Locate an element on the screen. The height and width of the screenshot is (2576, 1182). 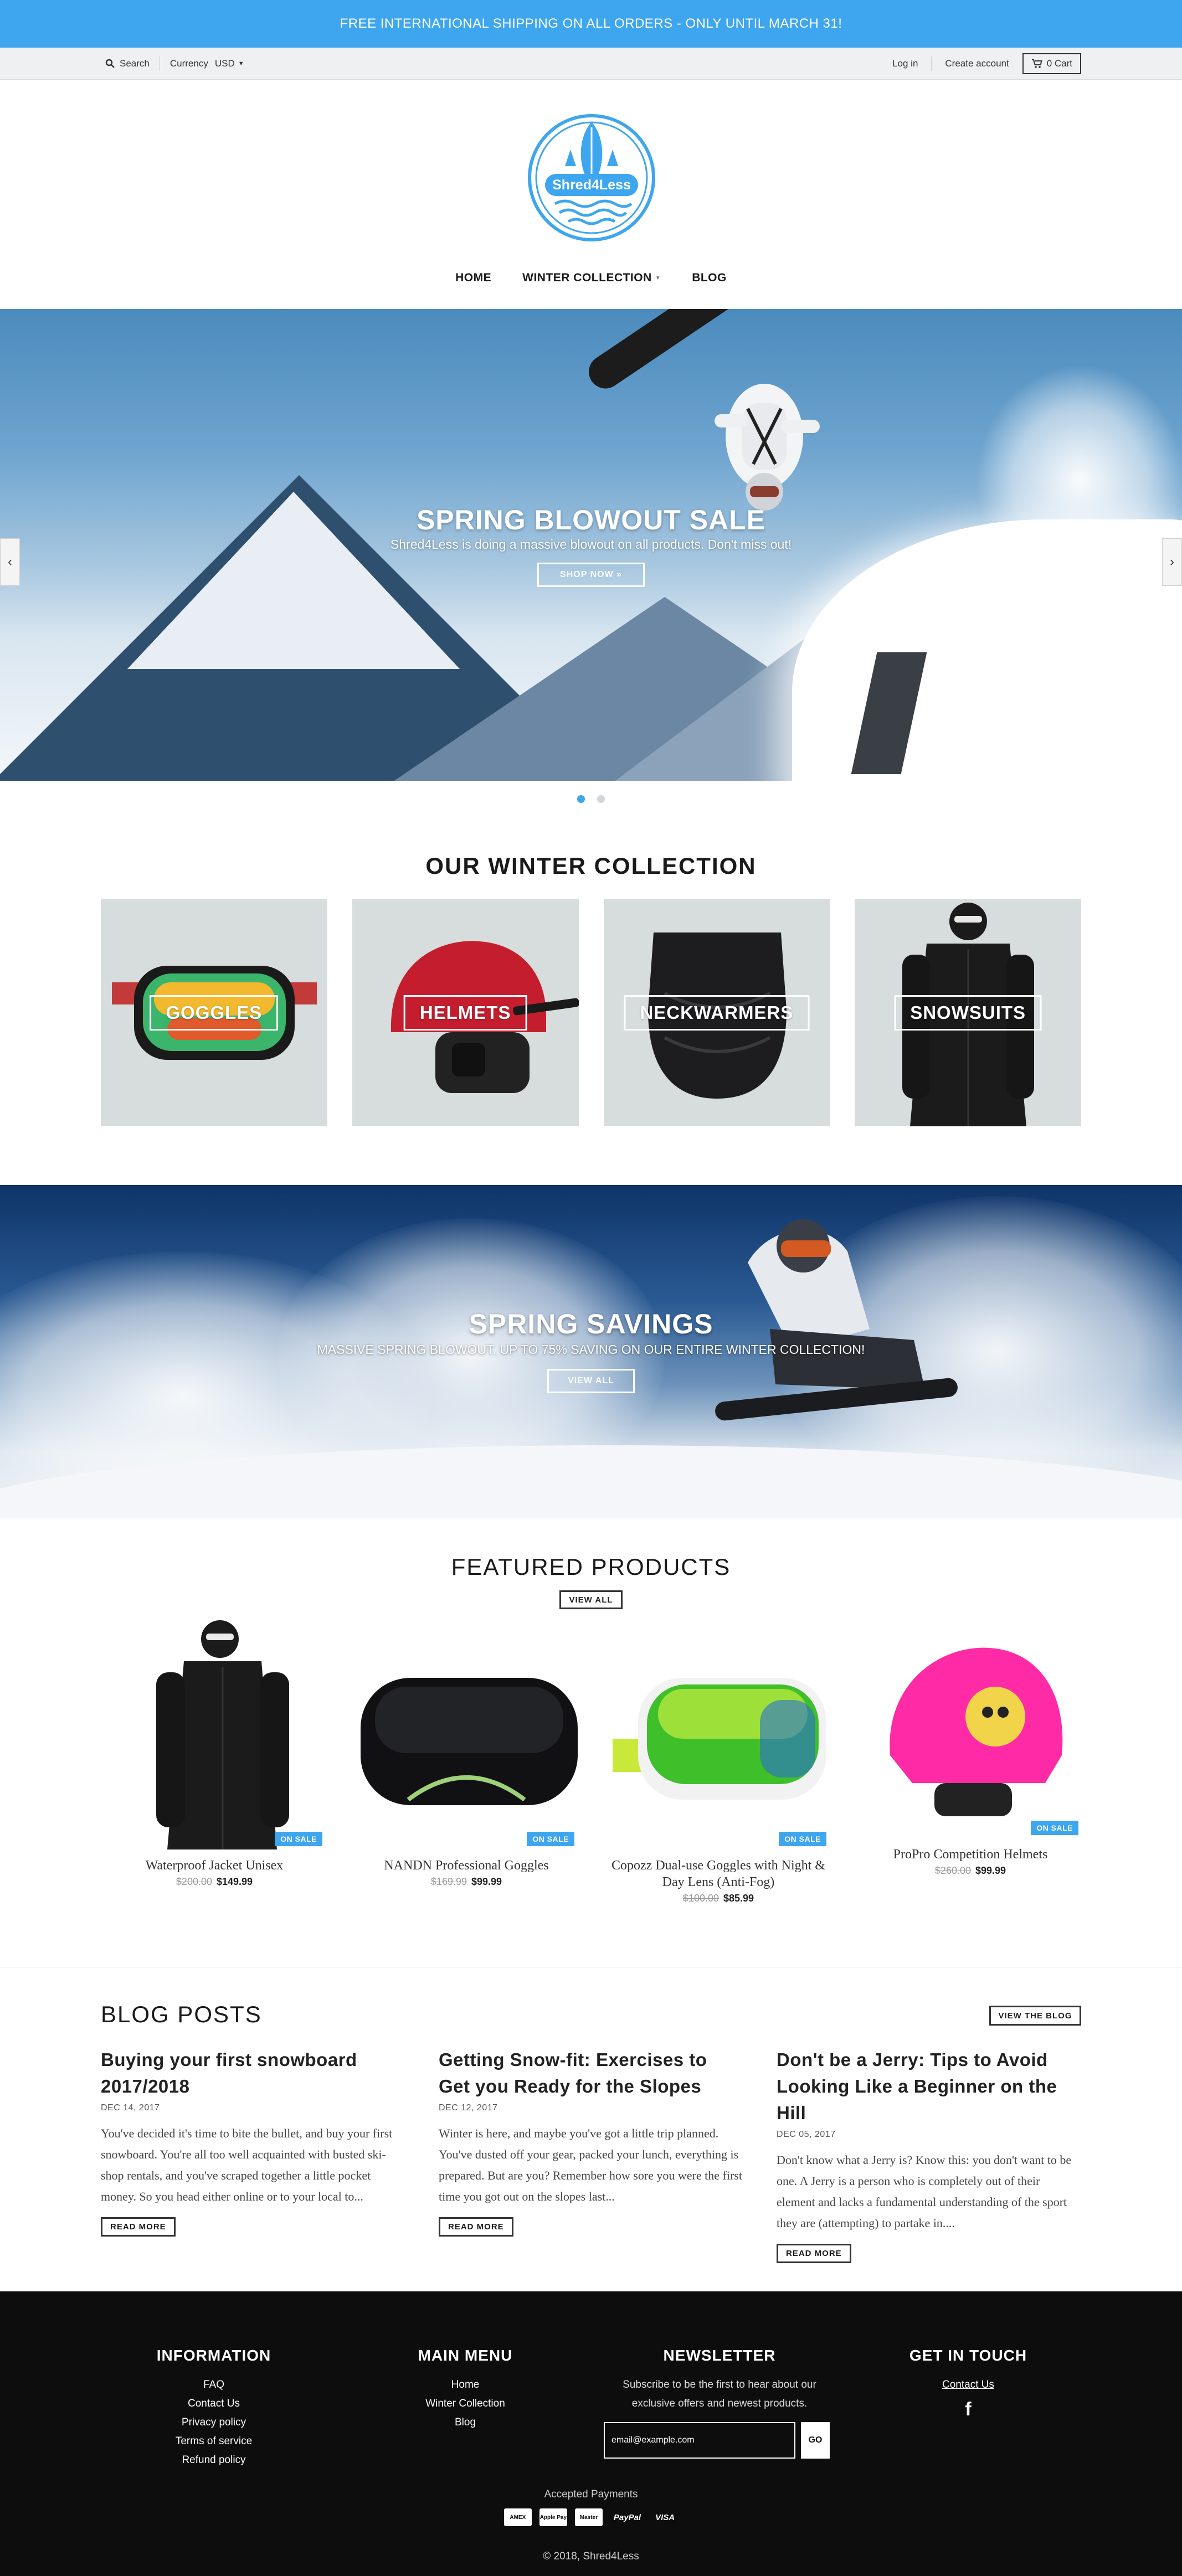
product-price: $260.00 $99.99 is located at coordinates (970, 1871).